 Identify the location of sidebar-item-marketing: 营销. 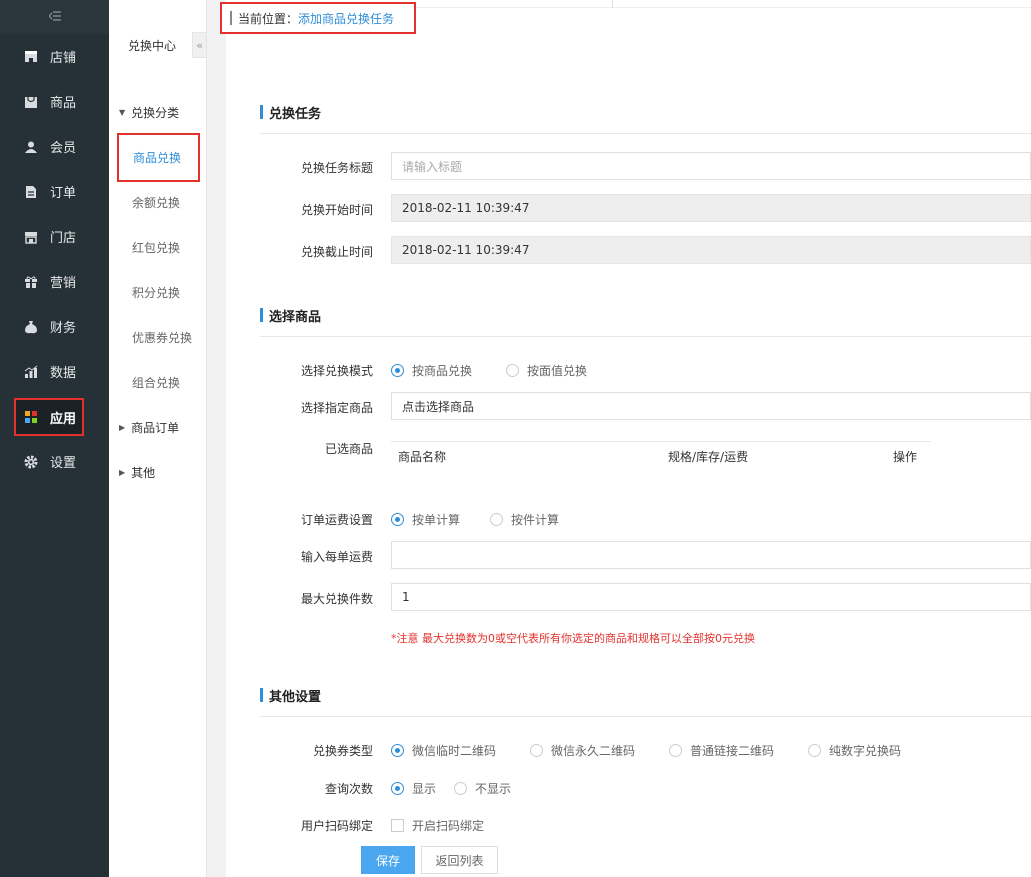
(54, 281).